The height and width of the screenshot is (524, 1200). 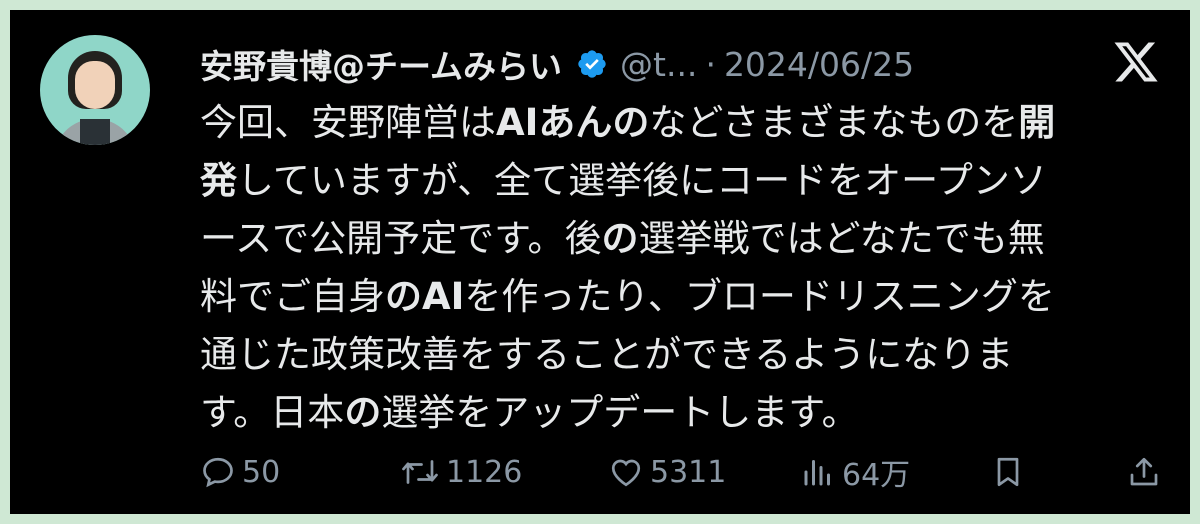 I want to click on tweet-text-bold-segment: AIあんの, so click(x=573, y=122).